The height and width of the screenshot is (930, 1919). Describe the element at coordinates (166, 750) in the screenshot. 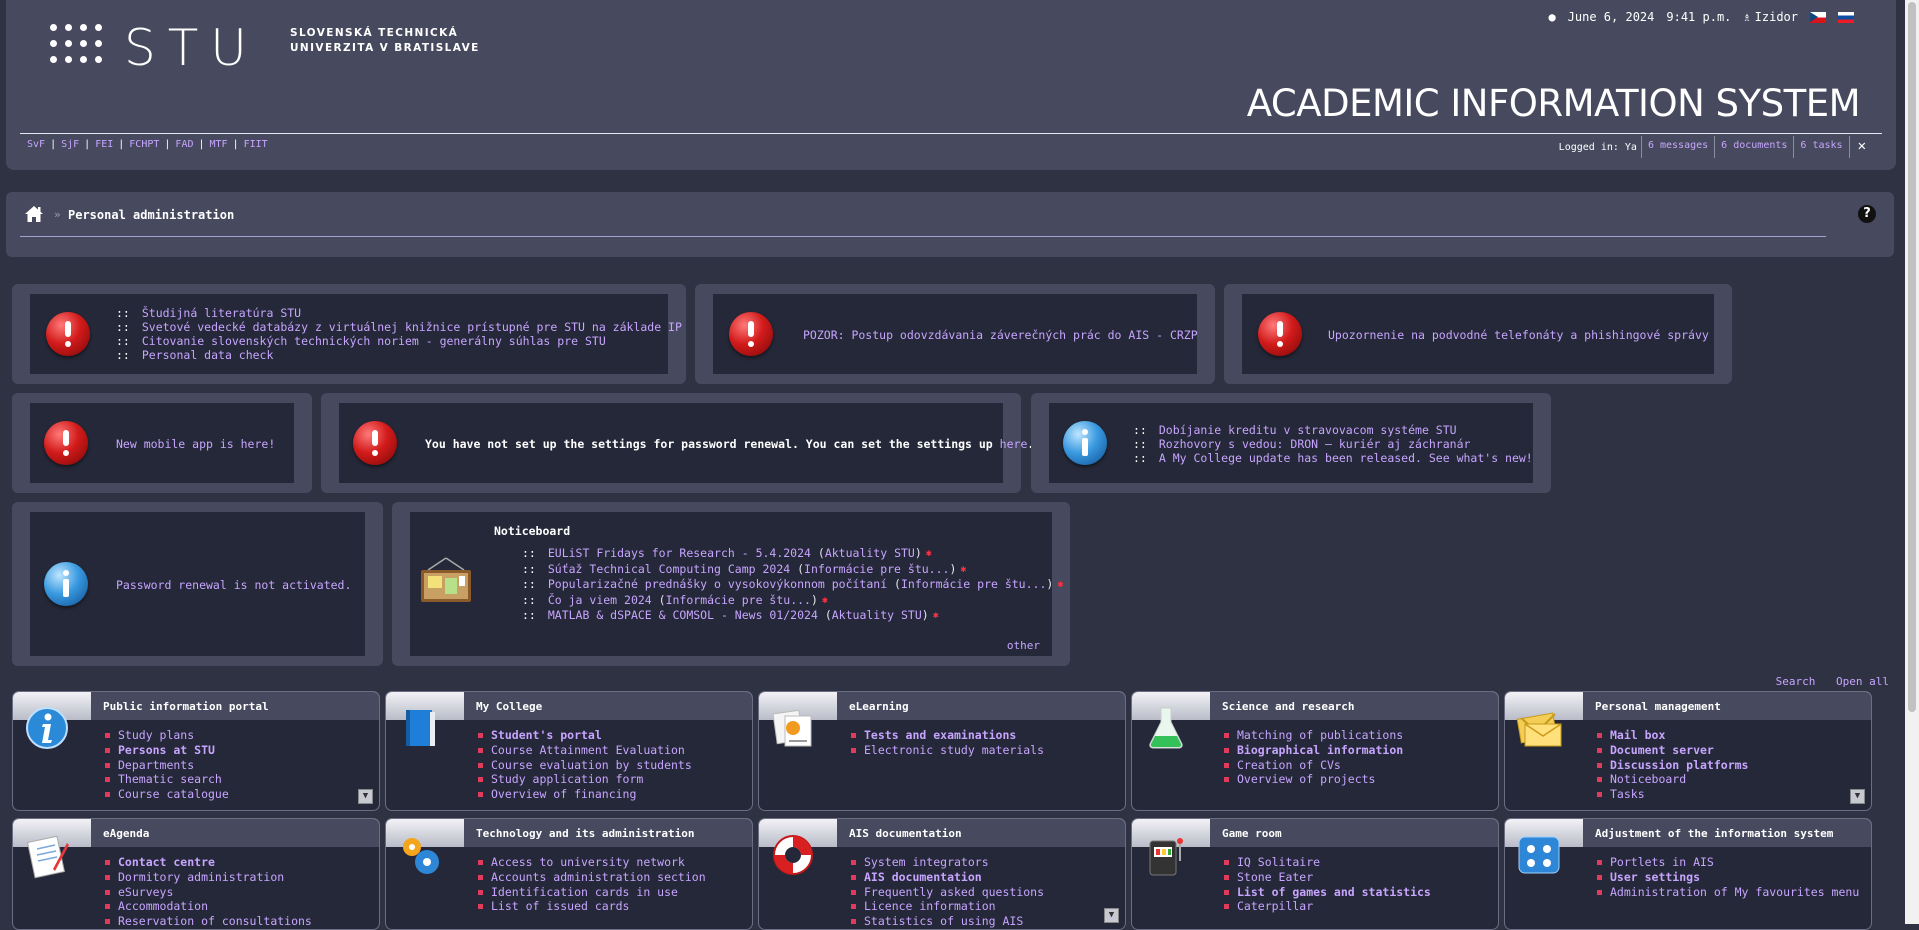

I see `portlet-link: Persons at STU` at that location.